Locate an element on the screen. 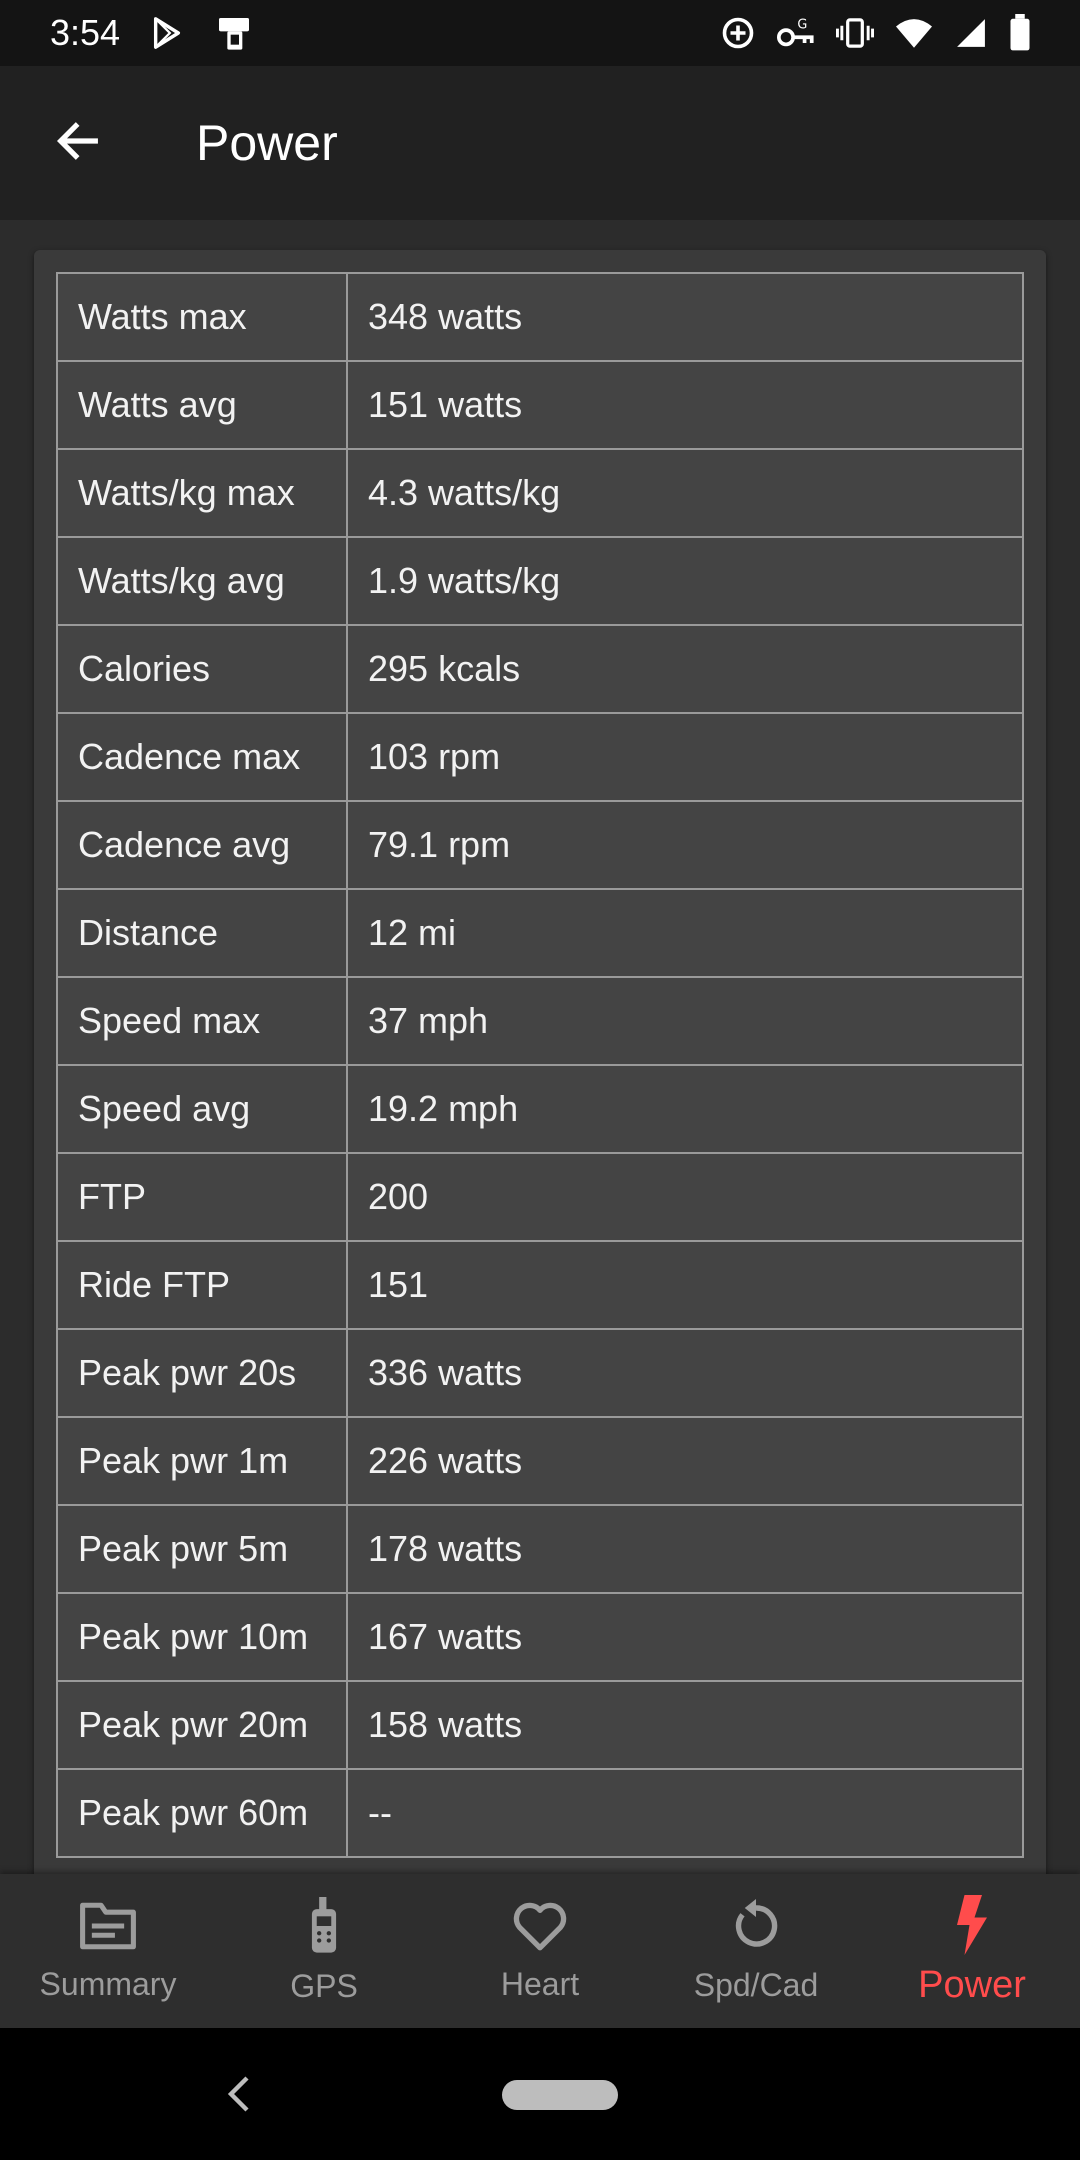 The height and width of the screenshot is (2160, 1080). table-row: Ride FTP 151 is located at coordinates (540, 1285).